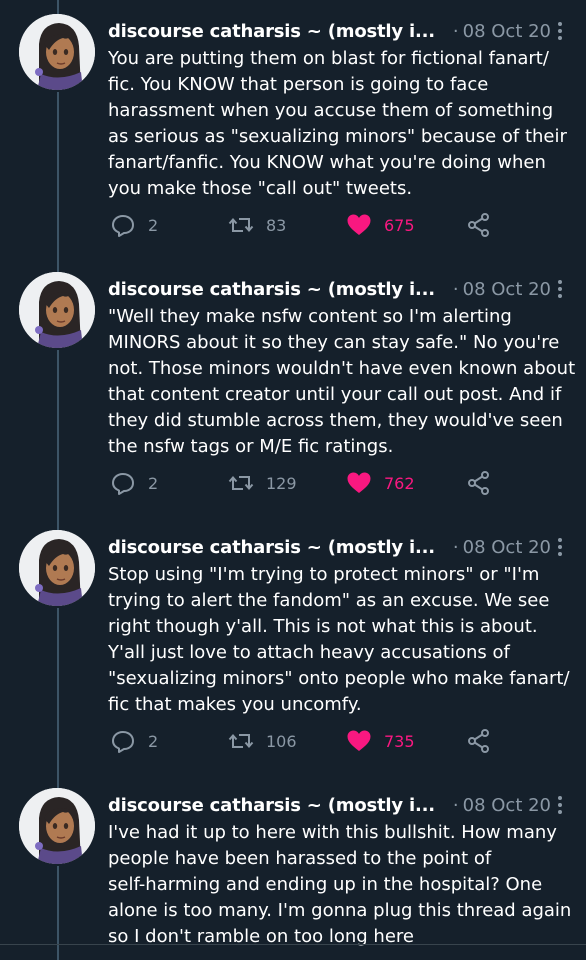 Image resolution: width=586 pixels, height=960 pixels. What do you see at coordinates (343, 741) in the screenshot?
I see `action-bar: 2 106 735` at bounding box center [343, 741].